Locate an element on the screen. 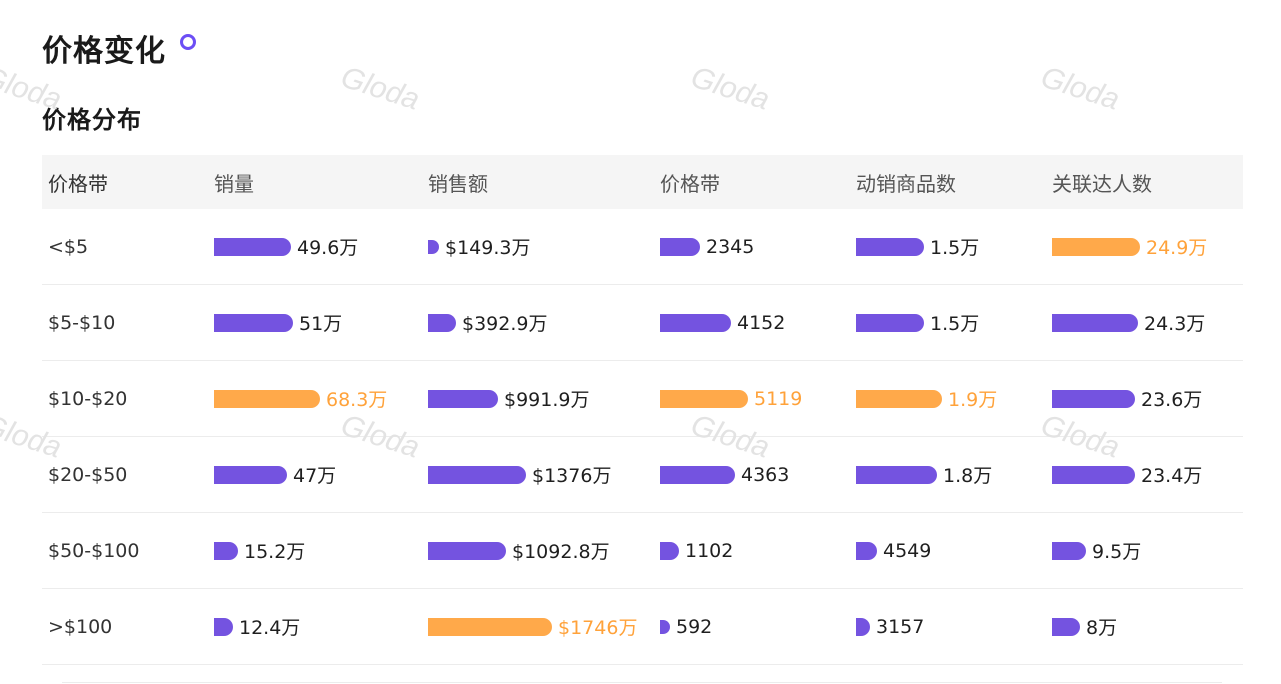 Image resolution: width=1281 pixels, height=684 pixels. sales-amount-value: $991.9万 is located at coordinates (547, 400).